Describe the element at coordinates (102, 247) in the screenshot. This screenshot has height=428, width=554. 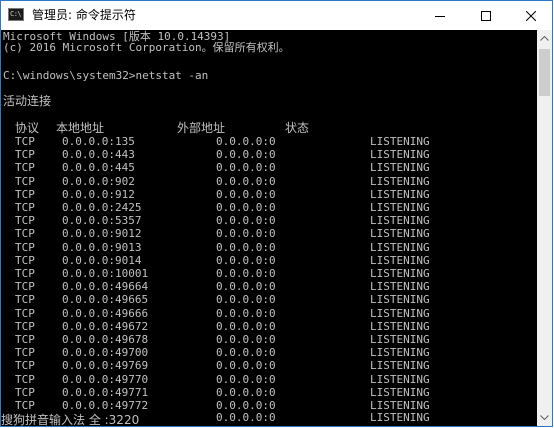
I see `row-local-address: 0.0.0.0:9013` at that location.